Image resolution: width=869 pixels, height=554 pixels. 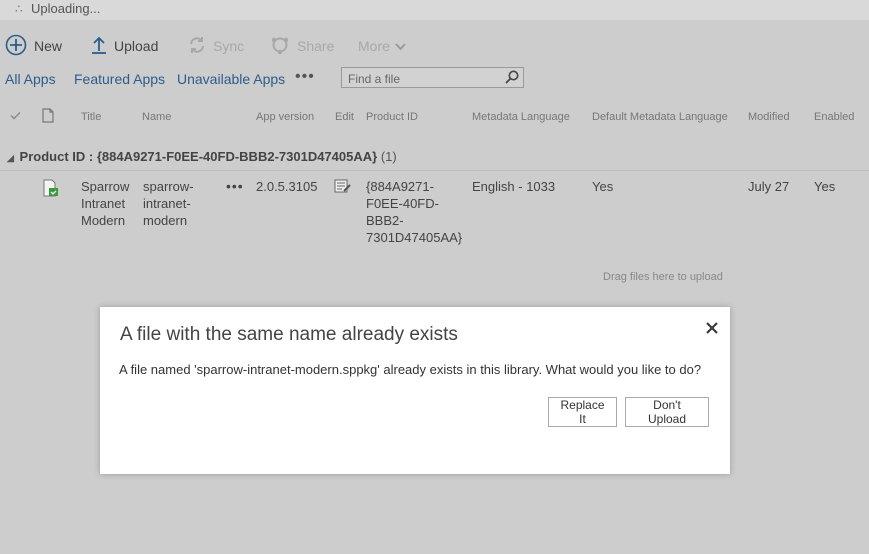 What do you see at coordinates (51, 190) in the screenshot?
I see `app-package-icon` at bounding box center [51, 190].